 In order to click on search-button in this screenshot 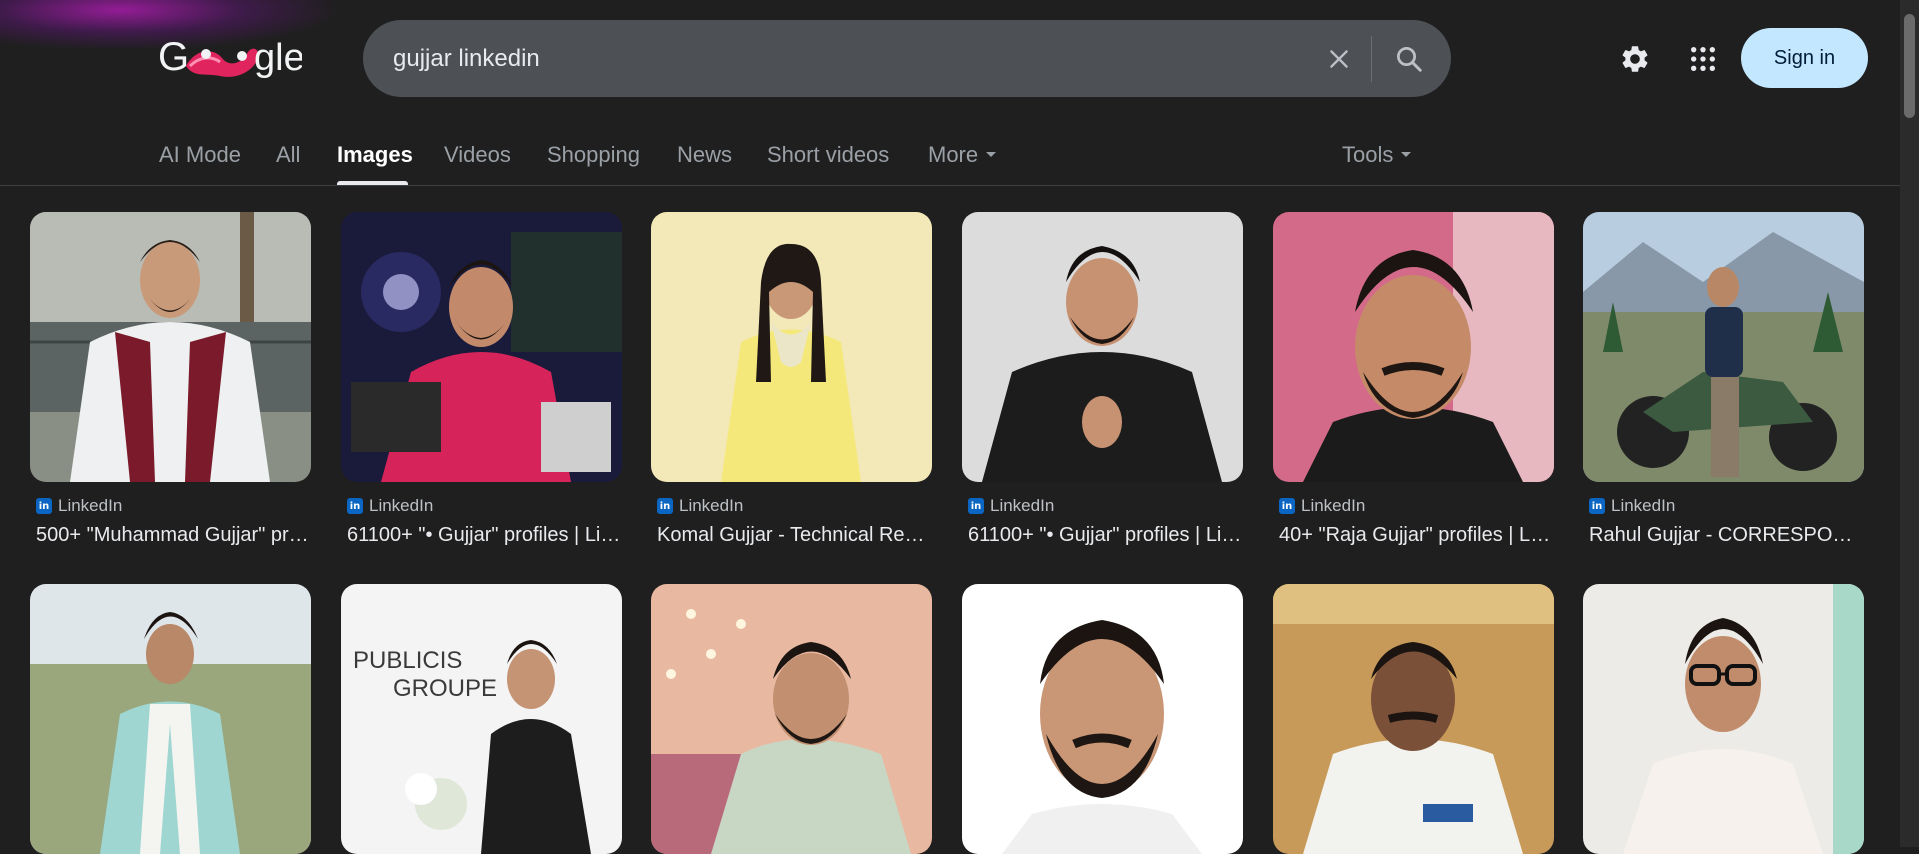, I will do `click(1409, 59)`.